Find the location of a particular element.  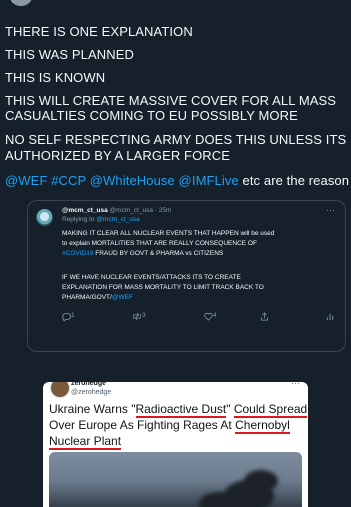

quoted-text-line: PHARMA/GOVT/@WEF is located at coordinates (97, 298).